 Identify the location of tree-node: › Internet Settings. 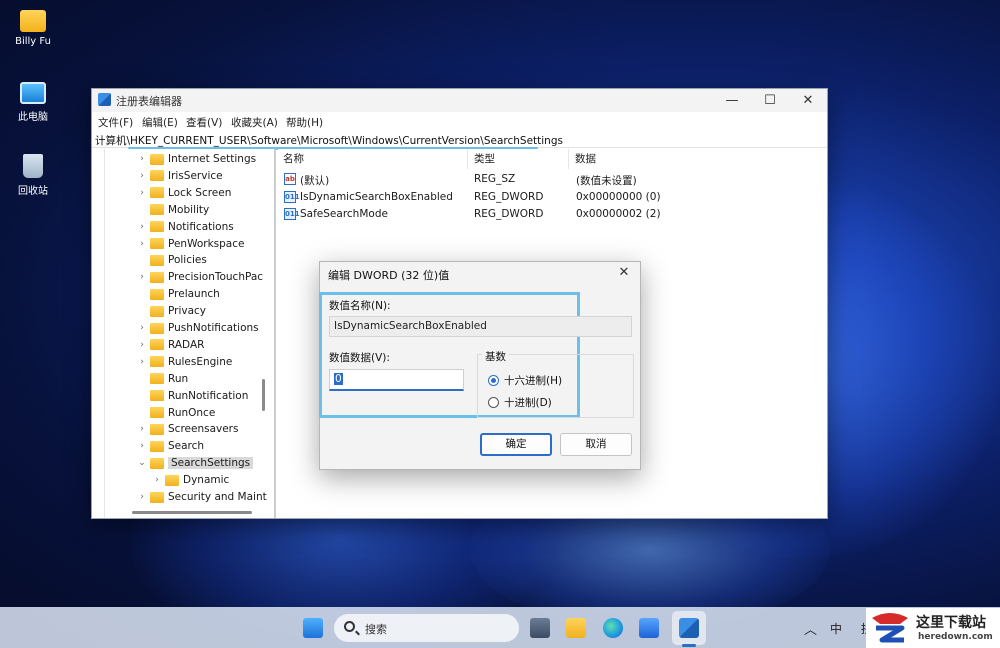
(196, 159).